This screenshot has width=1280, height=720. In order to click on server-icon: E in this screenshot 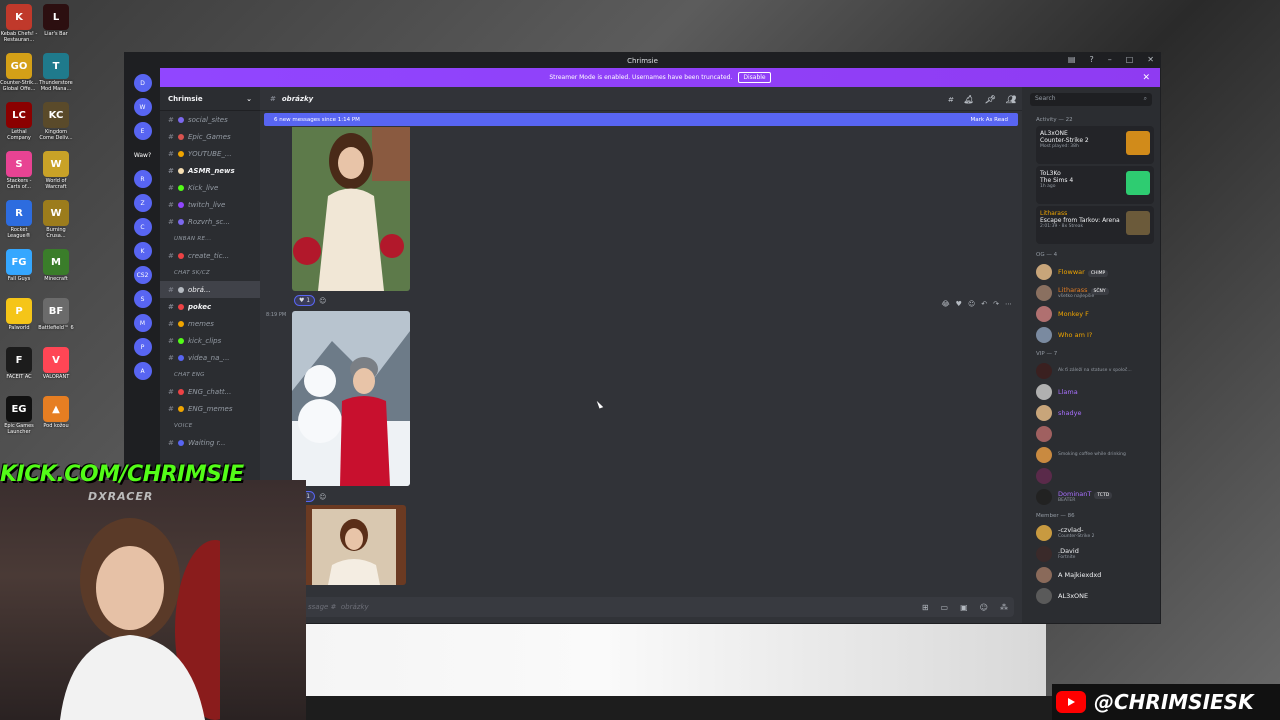, I will do `click(142, 131)`.